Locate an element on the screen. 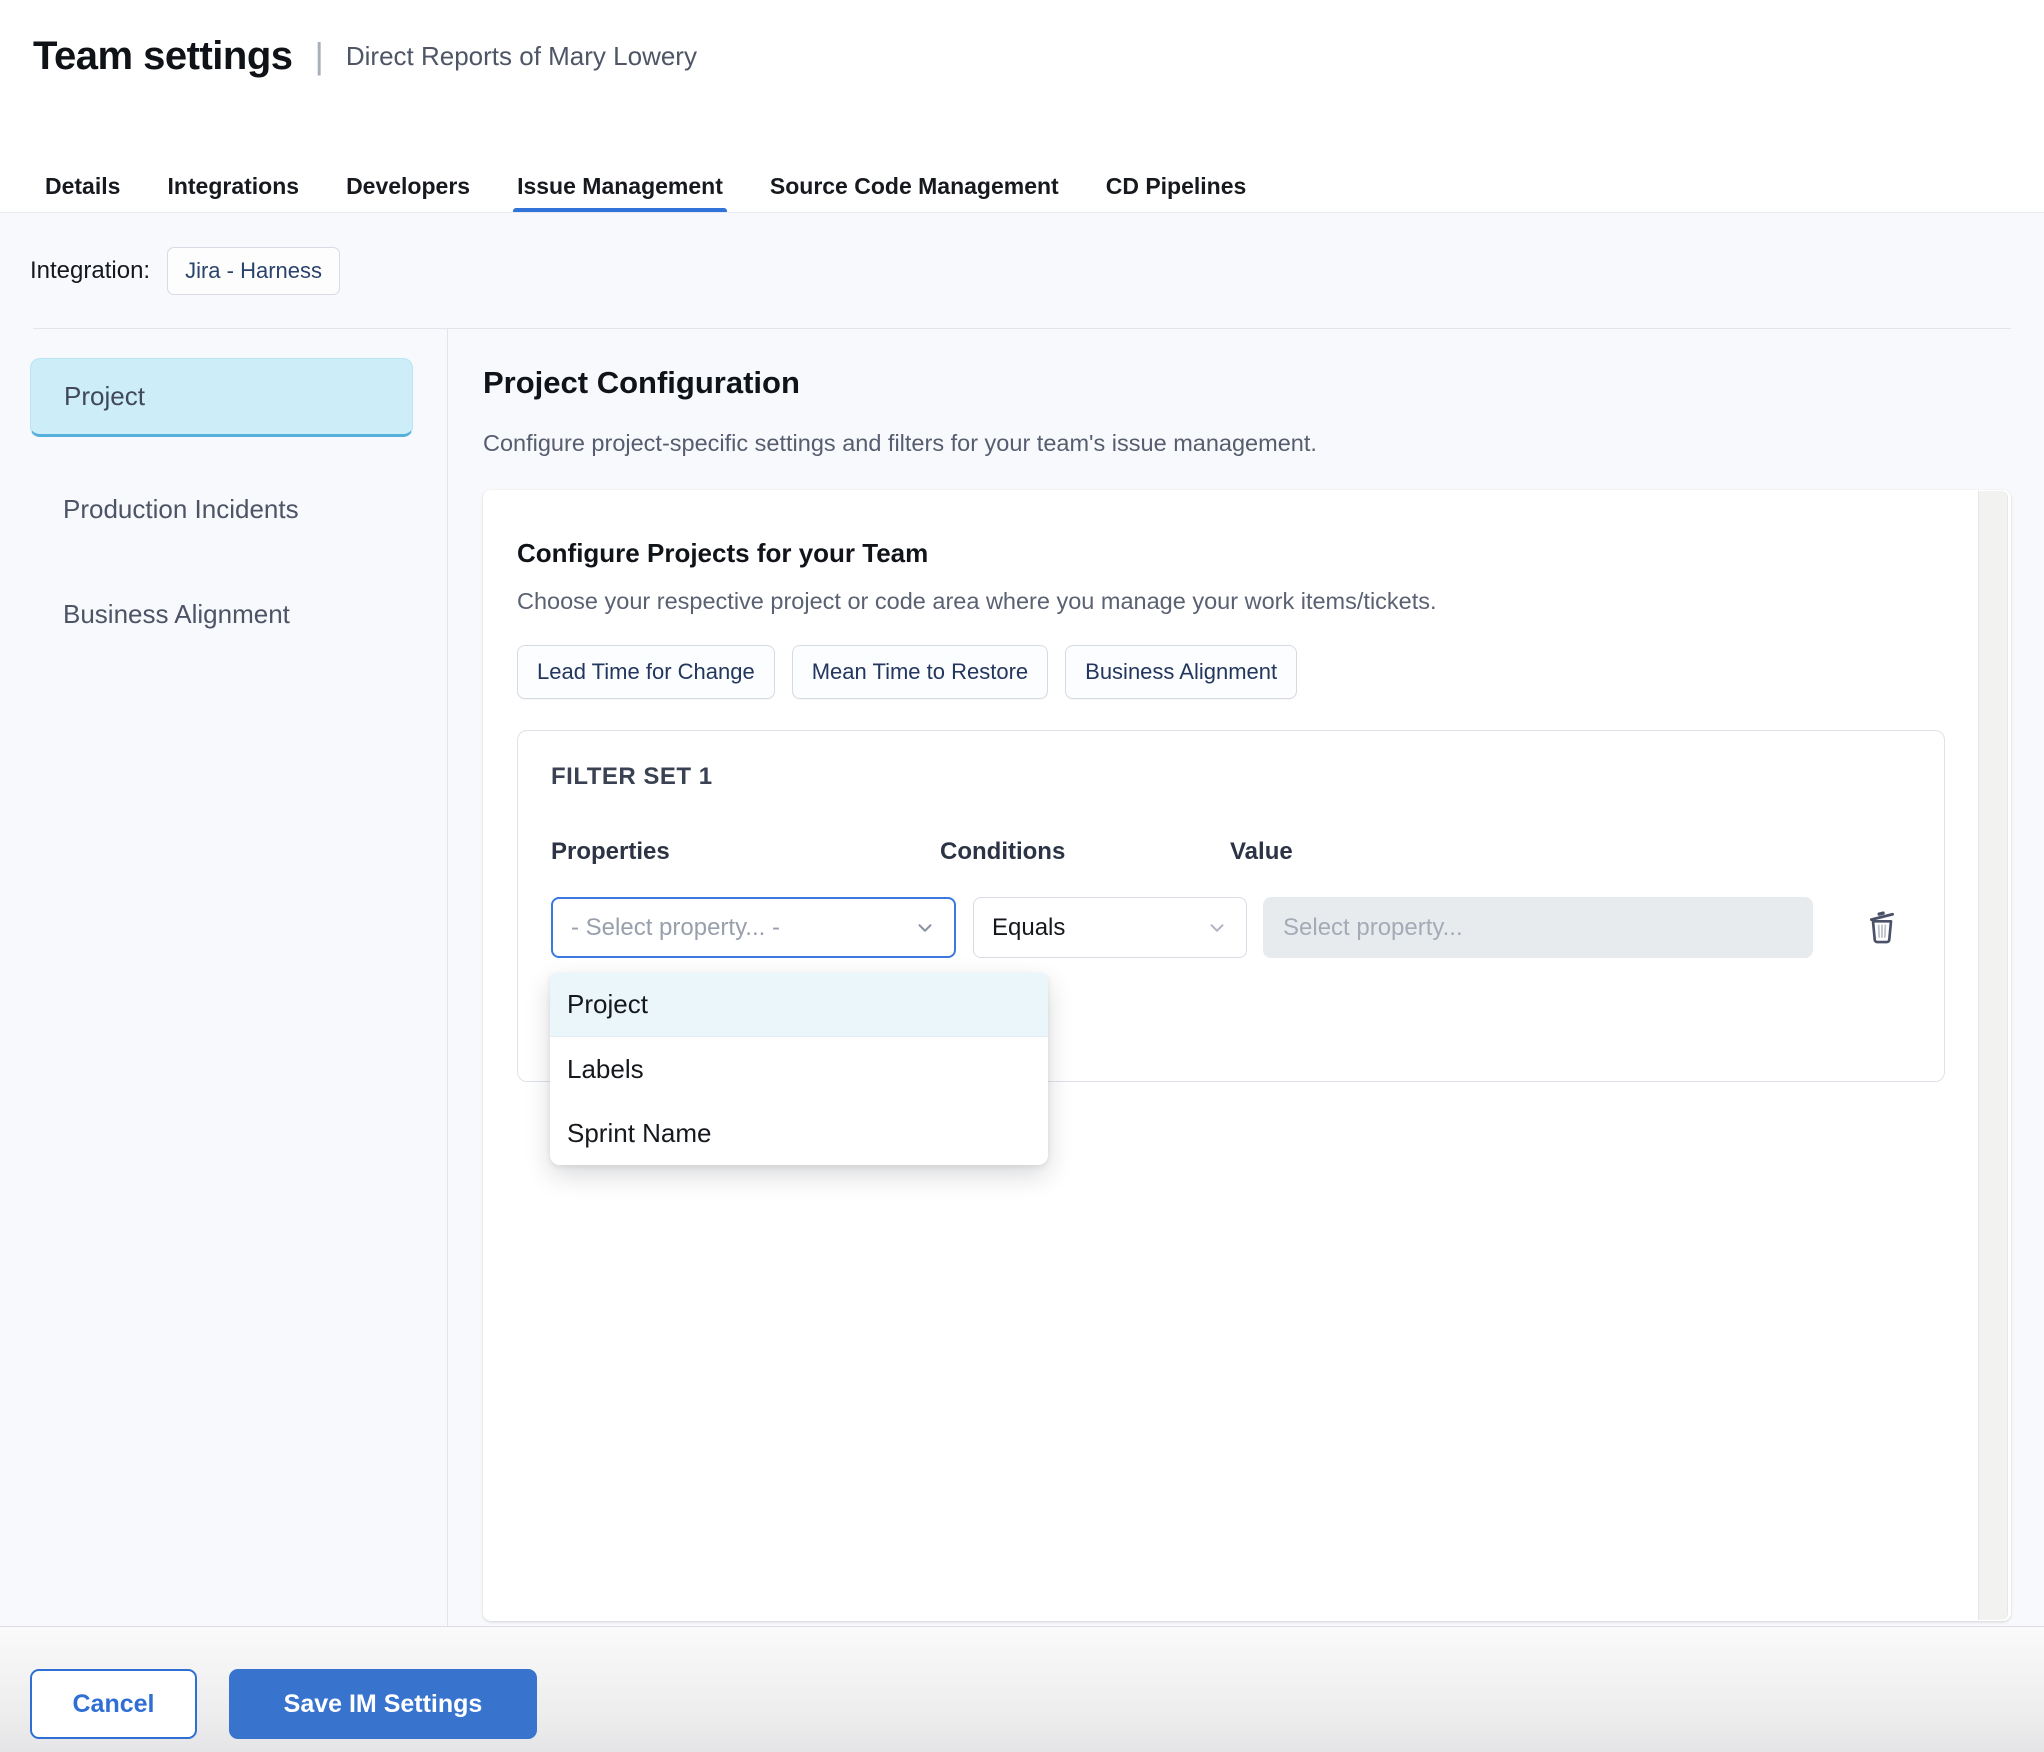  delete-filter-button is located at coordinates (1882, 927).